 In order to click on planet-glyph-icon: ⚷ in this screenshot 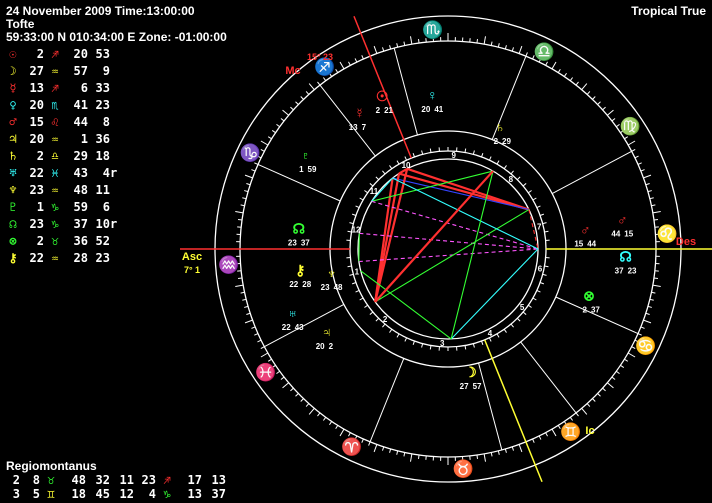, I will do `click(300, 270)`.